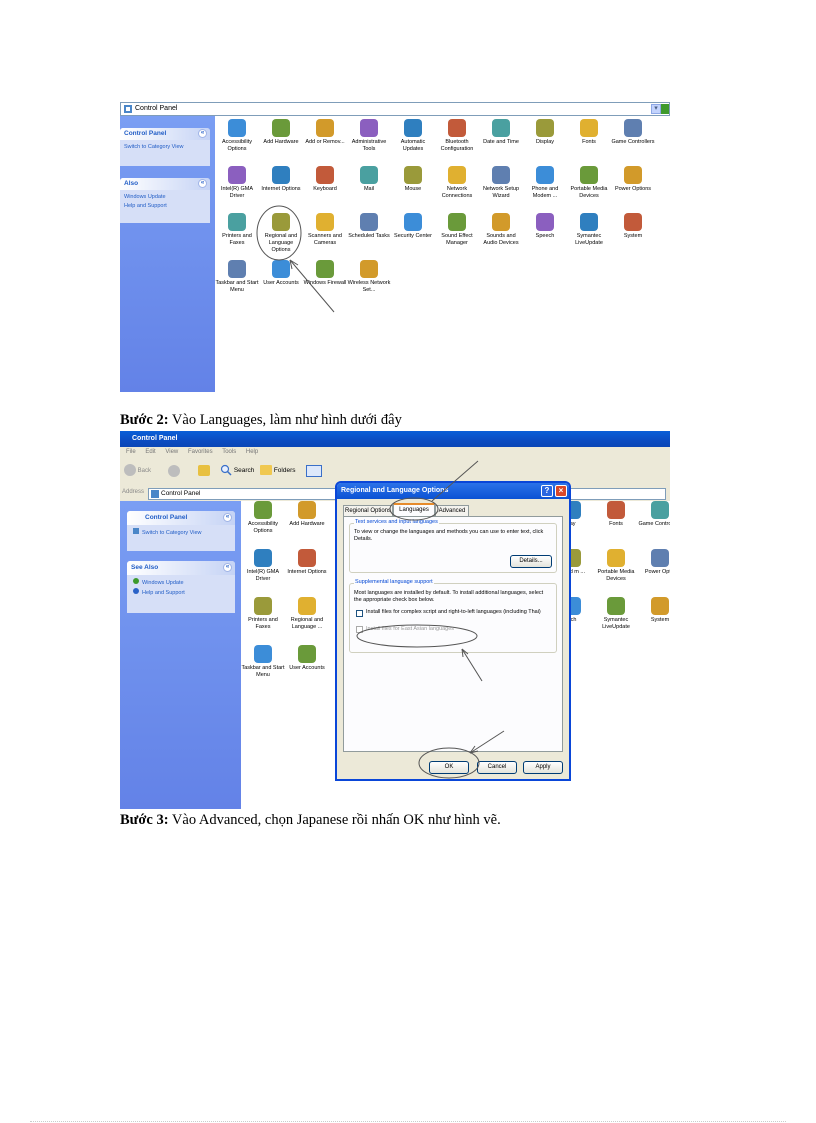  Describe the element at coordinates (229, 452) in the screenshot. I see `menu-tools: Tools` at that location.